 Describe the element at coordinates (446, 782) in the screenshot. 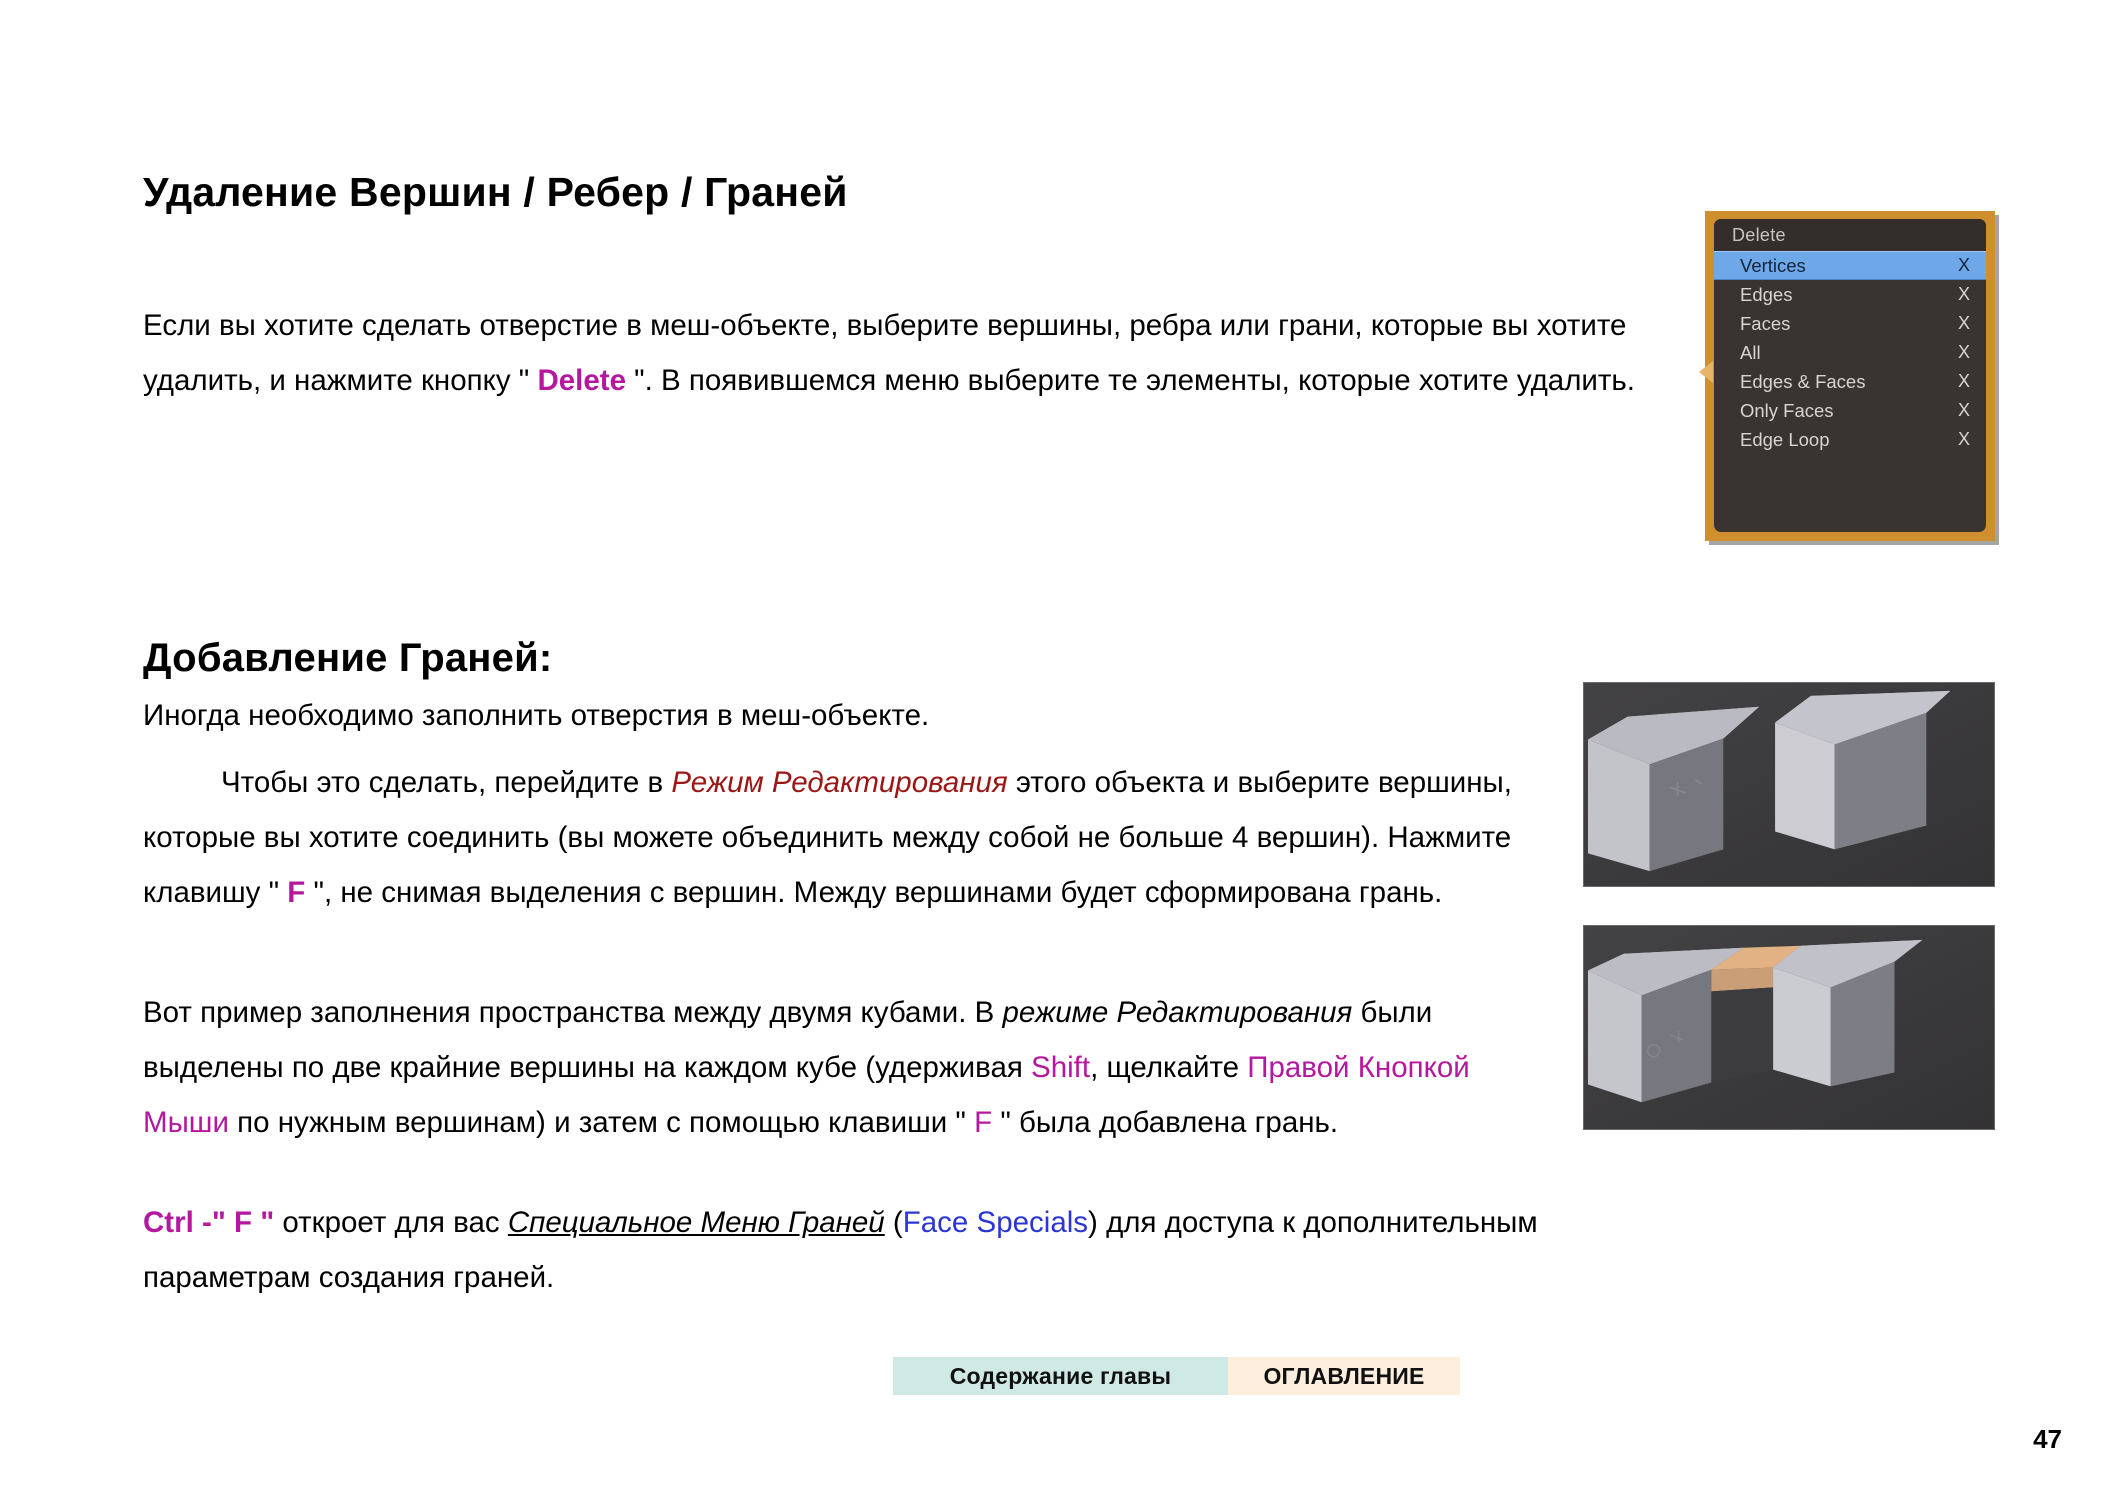

I see `paragraph-howto-text-1: Чтобы это сделать, перейдите в` at that location.